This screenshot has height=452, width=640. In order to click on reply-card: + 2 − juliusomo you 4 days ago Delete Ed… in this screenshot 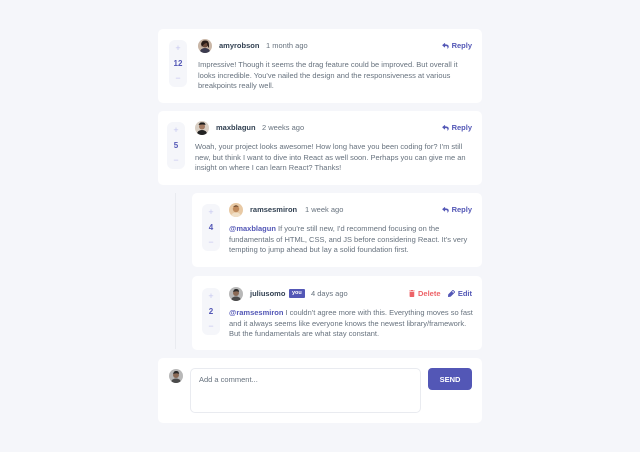, I will do `click(337, 313)`.